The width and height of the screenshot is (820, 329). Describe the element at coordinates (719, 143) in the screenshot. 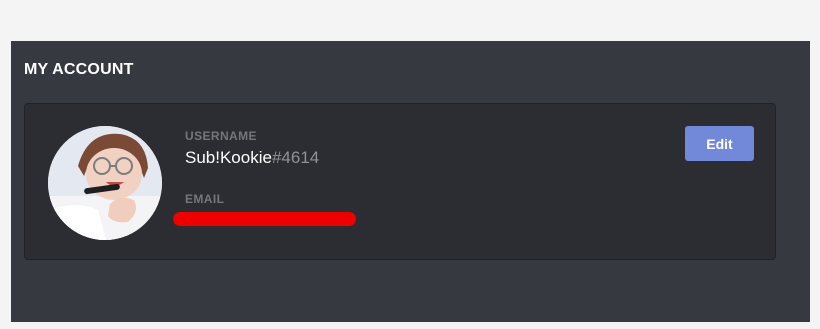

I see `edit-button: Edit` at that location.